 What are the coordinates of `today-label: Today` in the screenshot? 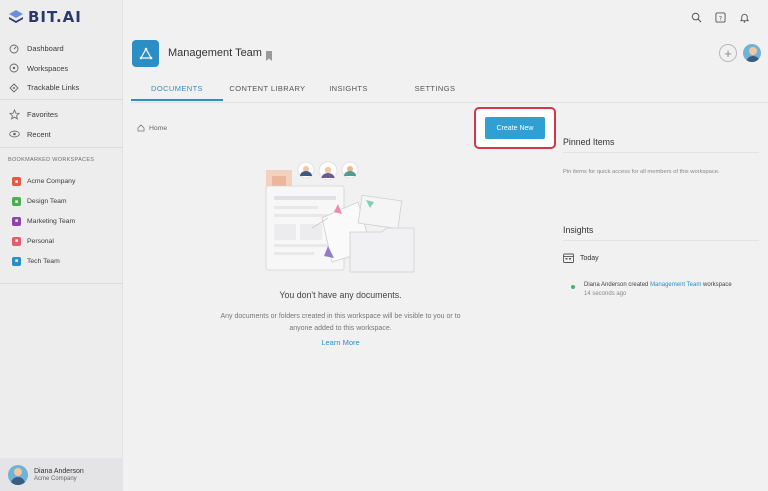 It's located at (589, 258).